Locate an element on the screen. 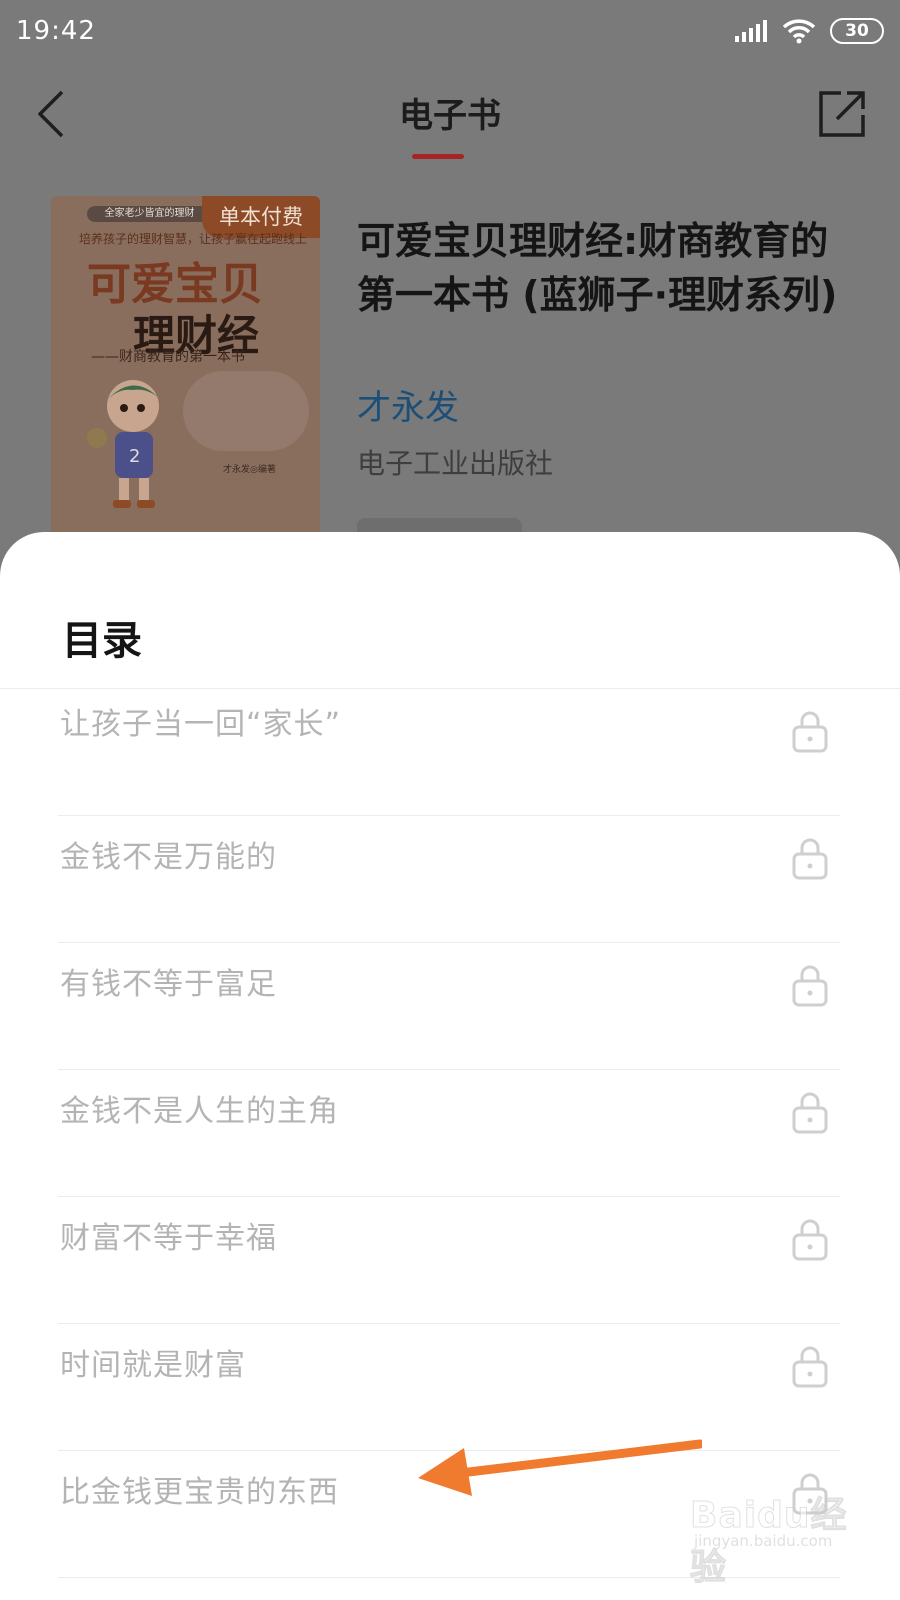 This screenshot has height=1600, width=900. toc-row-divider is located at coordinates (449, 1577).